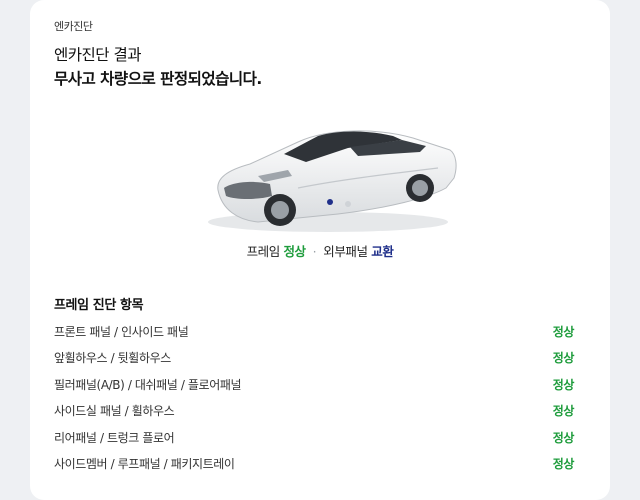 The height and width of the screenshot is (500, 640). I want to click on list-item: 사이드실 패널 / 휠하우스 정상, so click(314, 411).